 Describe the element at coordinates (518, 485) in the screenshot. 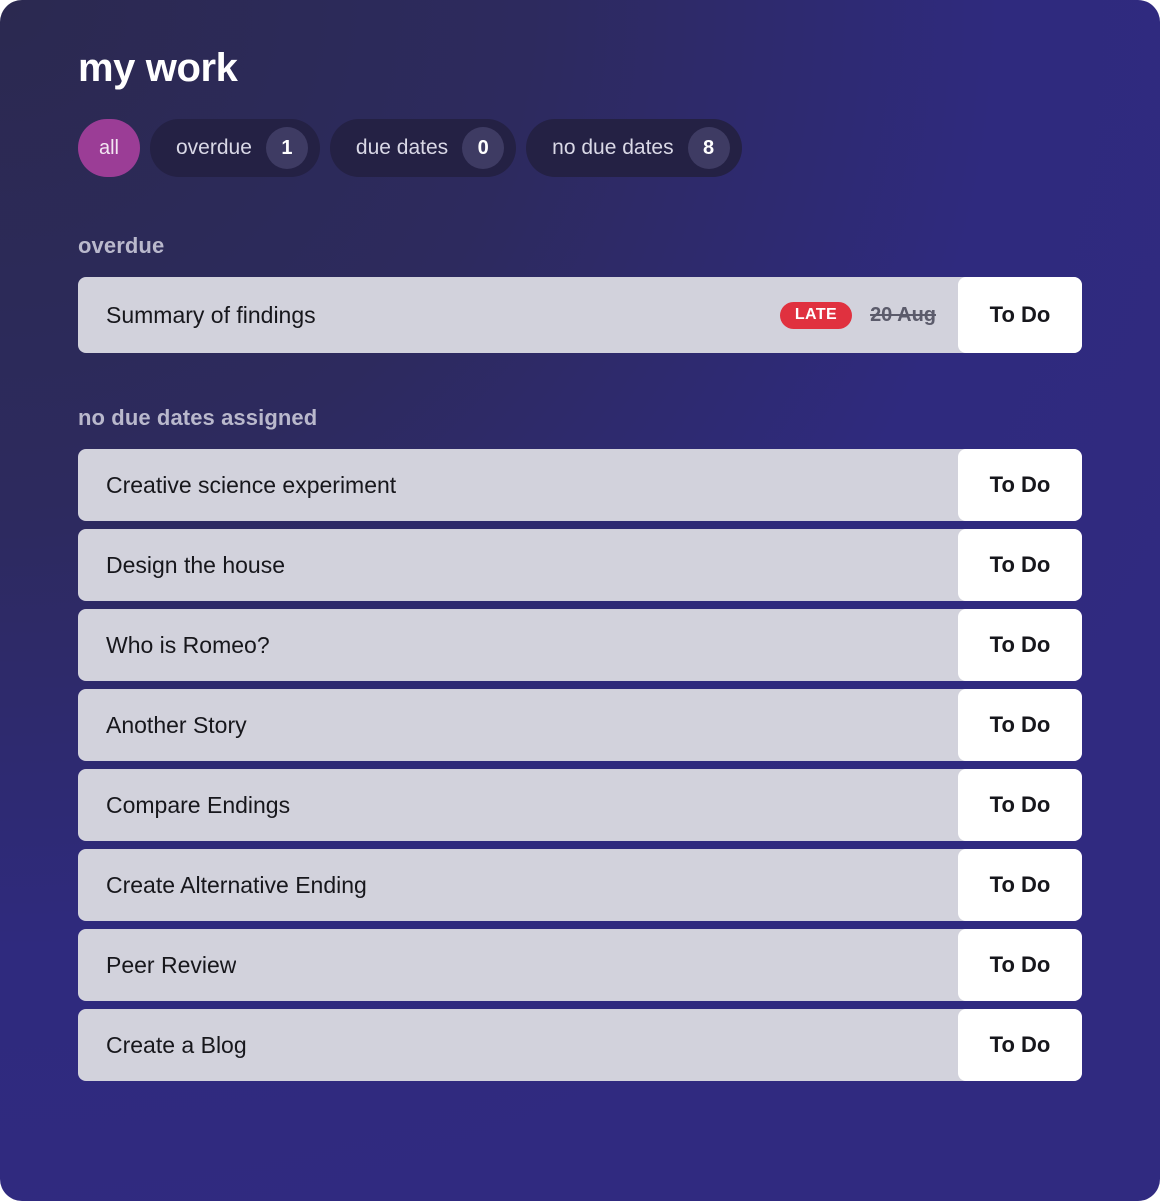

I see `task-main: Creative science experiment` at that location.